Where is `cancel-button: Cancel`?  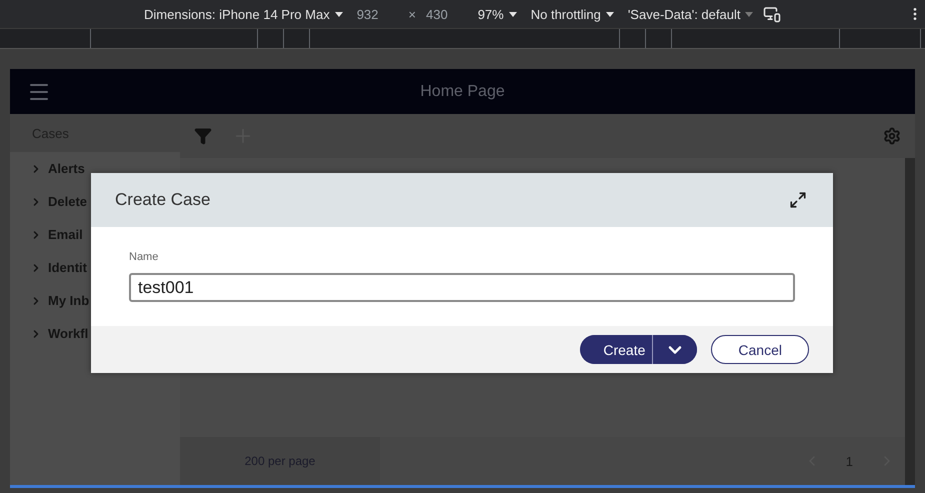
cancel-button: Cancel is located at coordinates (760, 349).